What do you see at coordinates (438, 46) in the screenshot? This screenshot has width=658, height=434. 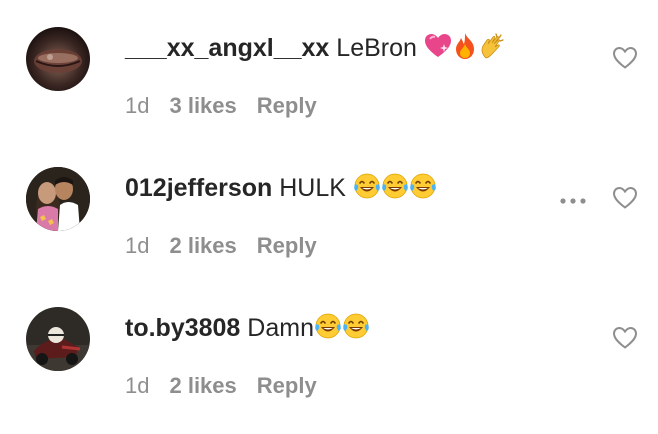 I see `sparkling-heart-emoji` at bounding box center [438, 46].